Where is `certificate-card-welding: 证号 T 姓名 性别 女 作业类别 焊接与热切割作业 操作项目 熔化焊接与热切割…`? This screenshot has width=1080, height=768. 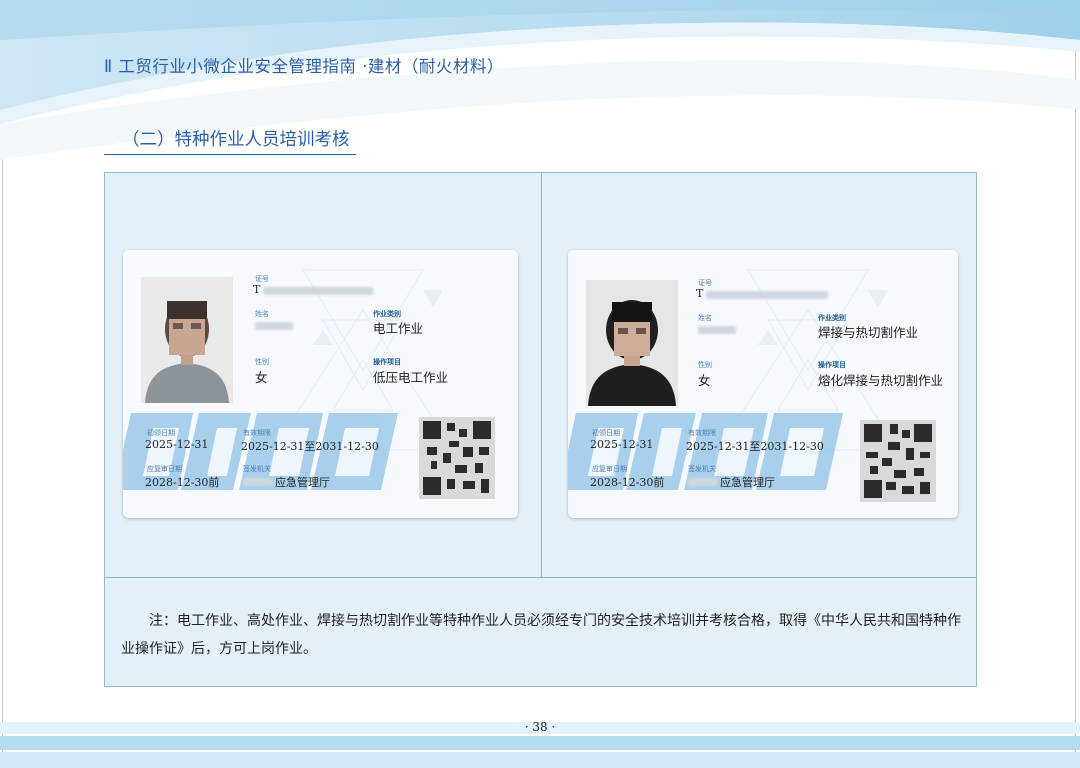
certificate-card-welding: 证号 T 姓名 性别 女 作业类别 焊接与热切割作业 操作项目 熔化焊接与热切割… is located at coordinates (763, 384).